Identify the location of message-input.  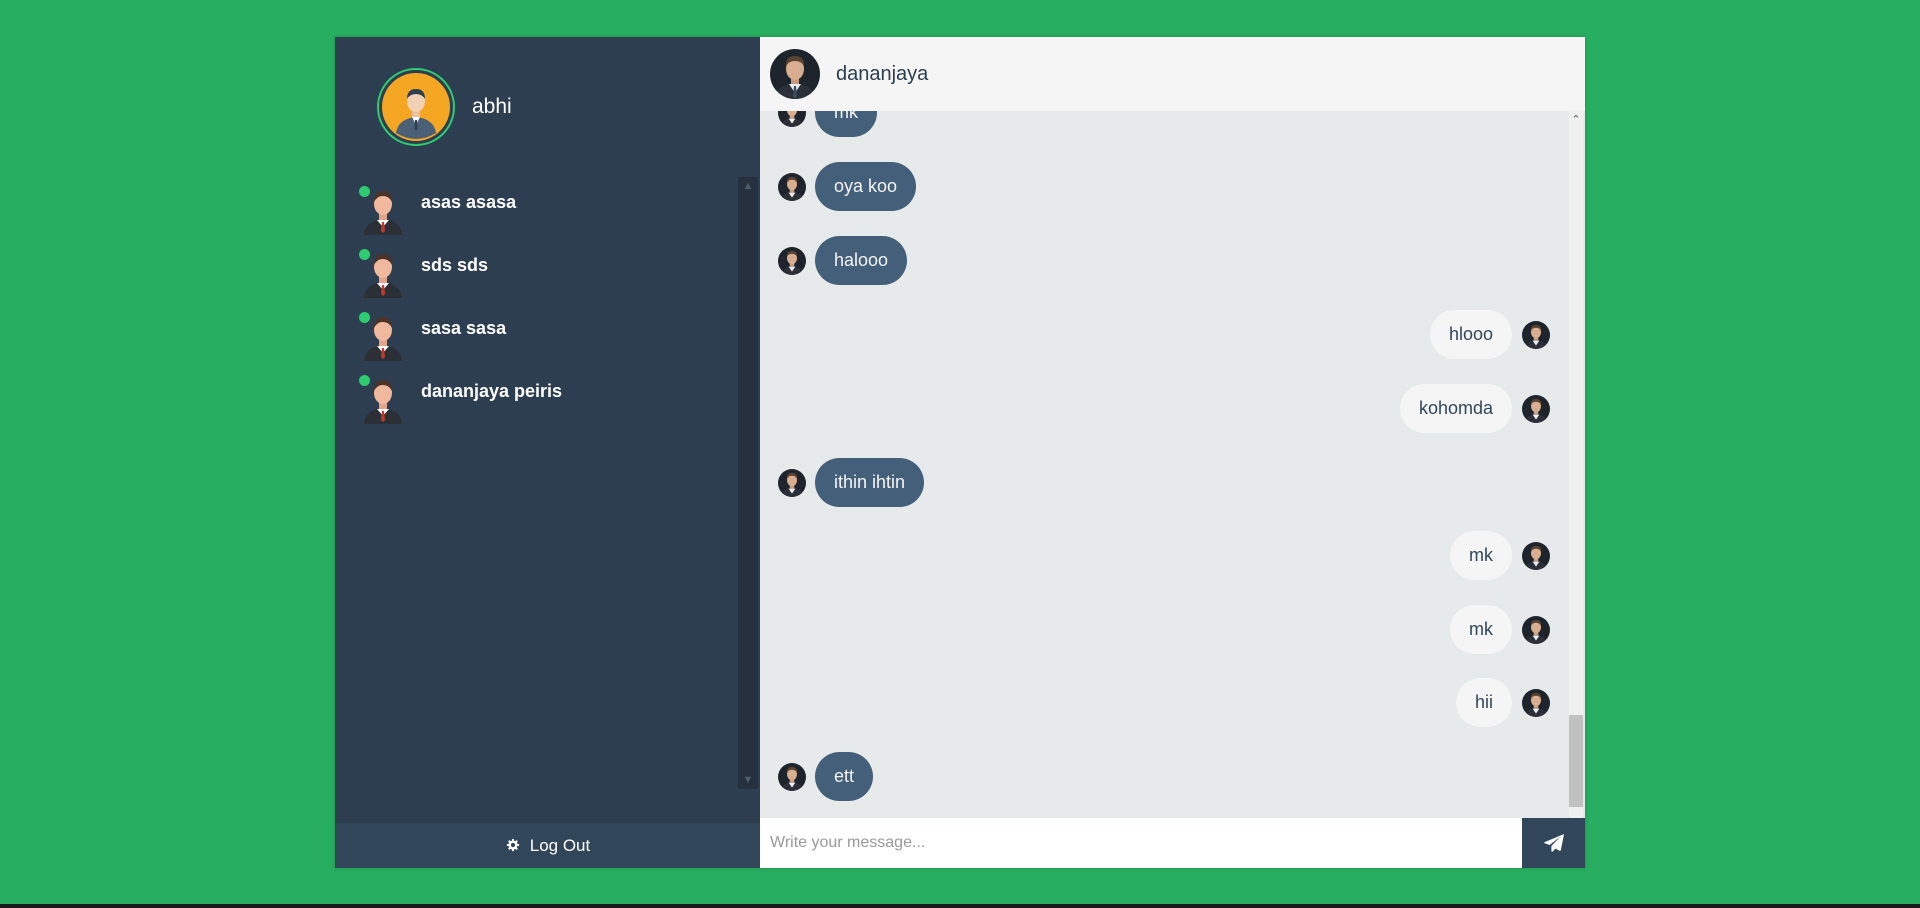
(1141, 843).